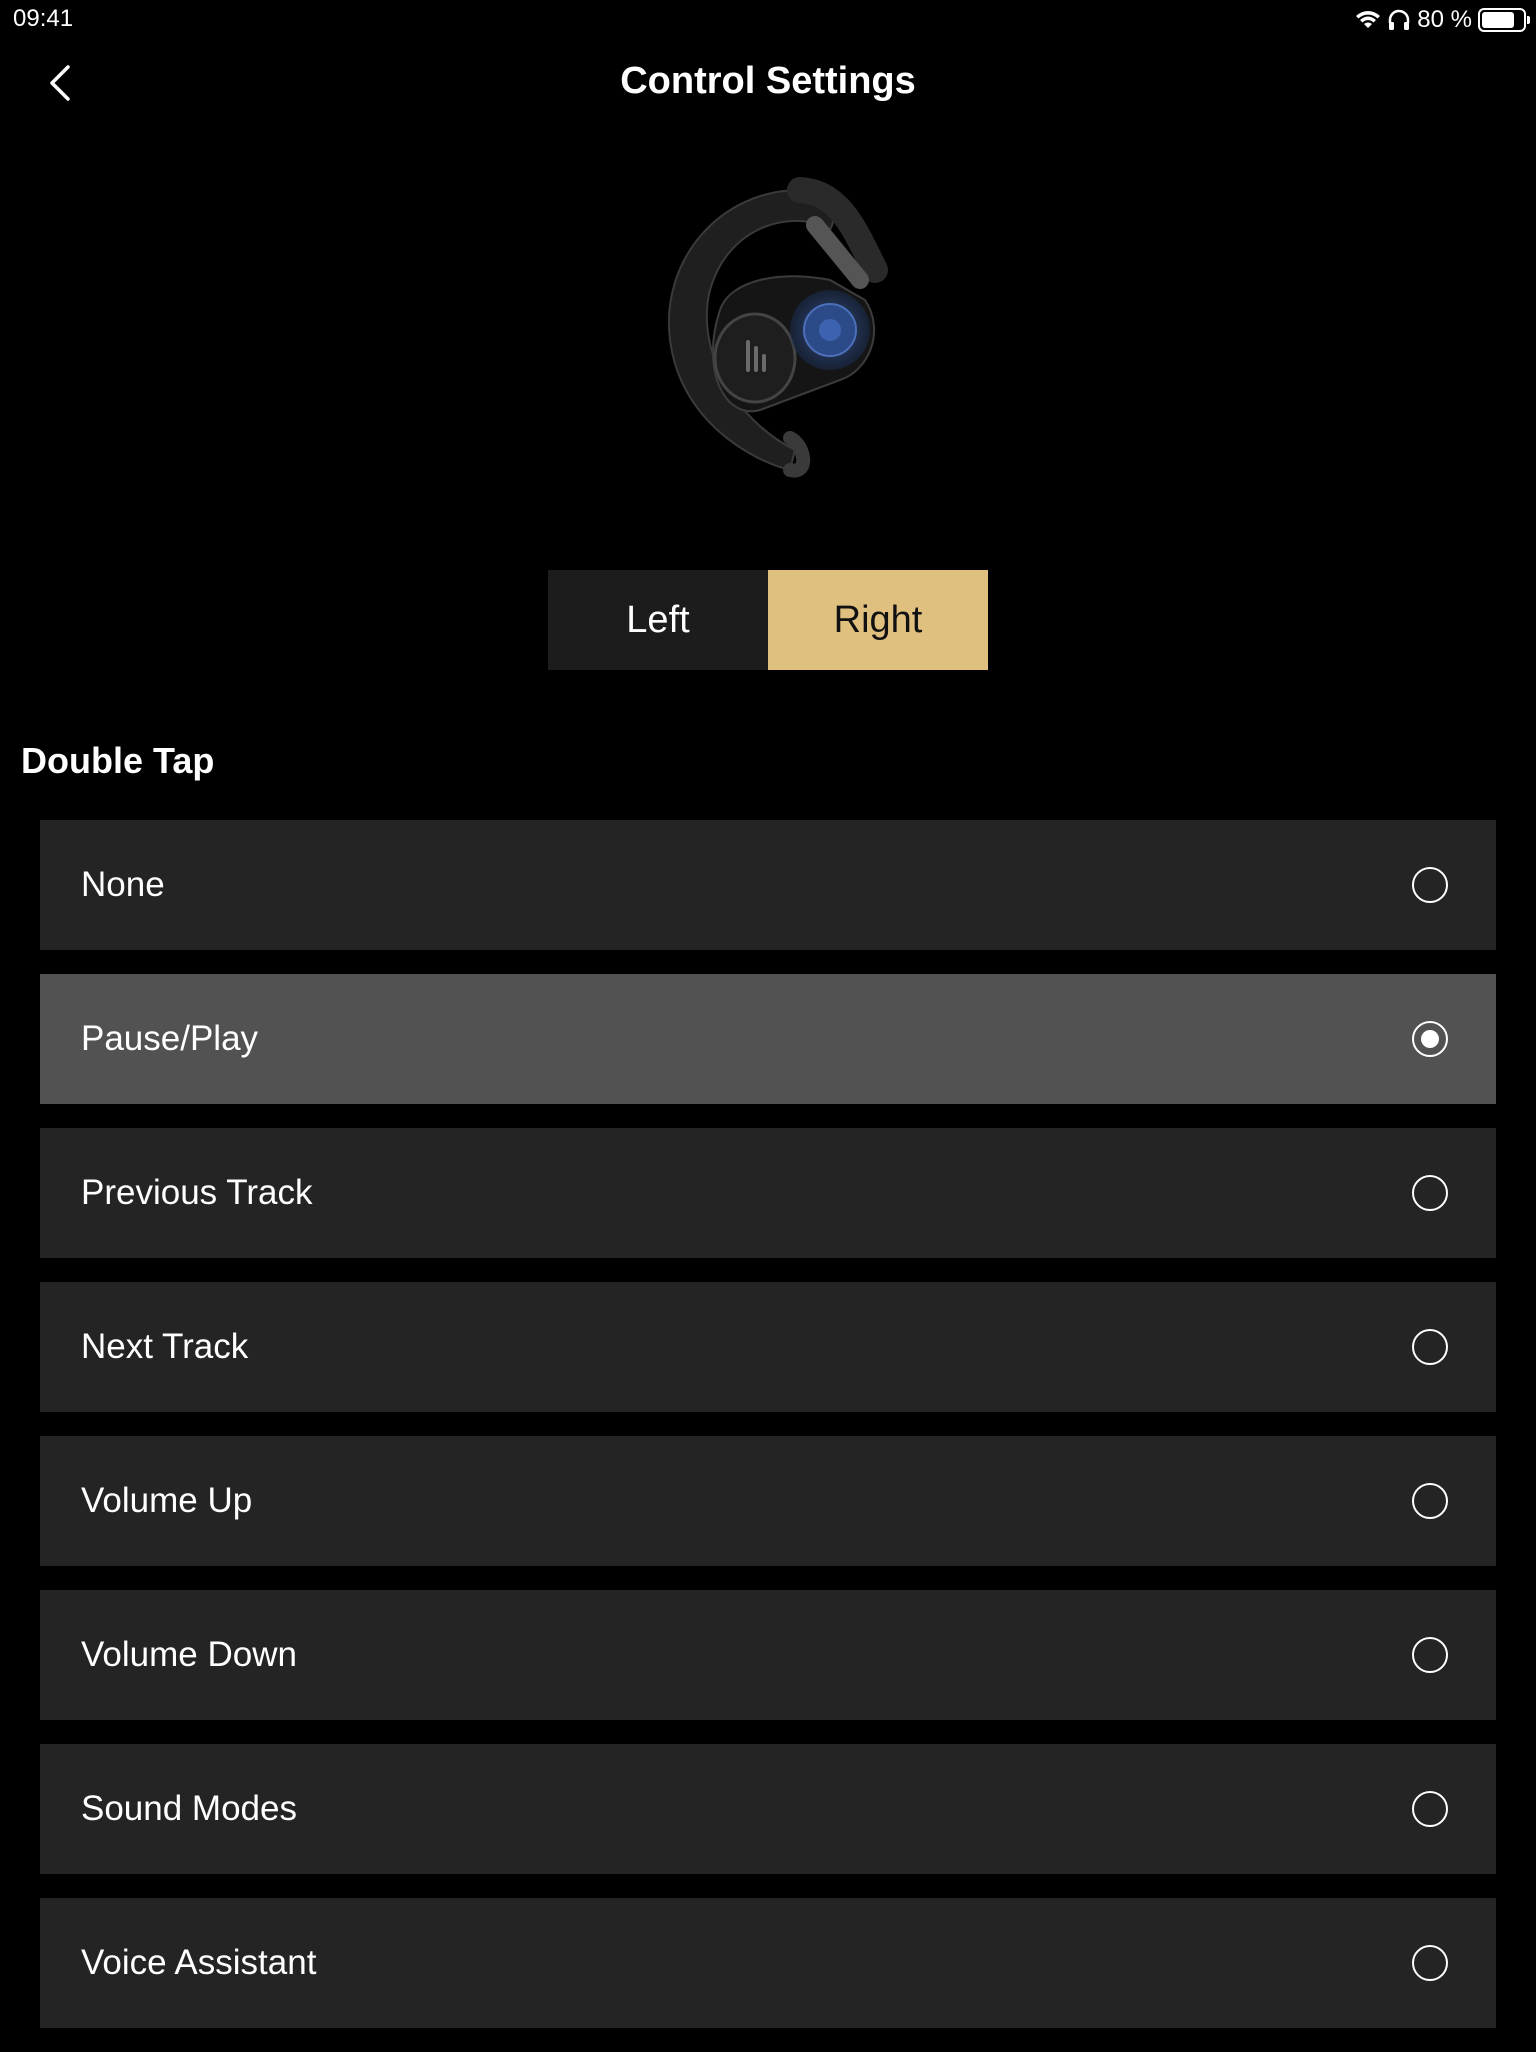 This screenshot has height=2052, width=1536. Describe the element at coordinates (1498, 20) in the screenshot. I see `battery-level` at that location.